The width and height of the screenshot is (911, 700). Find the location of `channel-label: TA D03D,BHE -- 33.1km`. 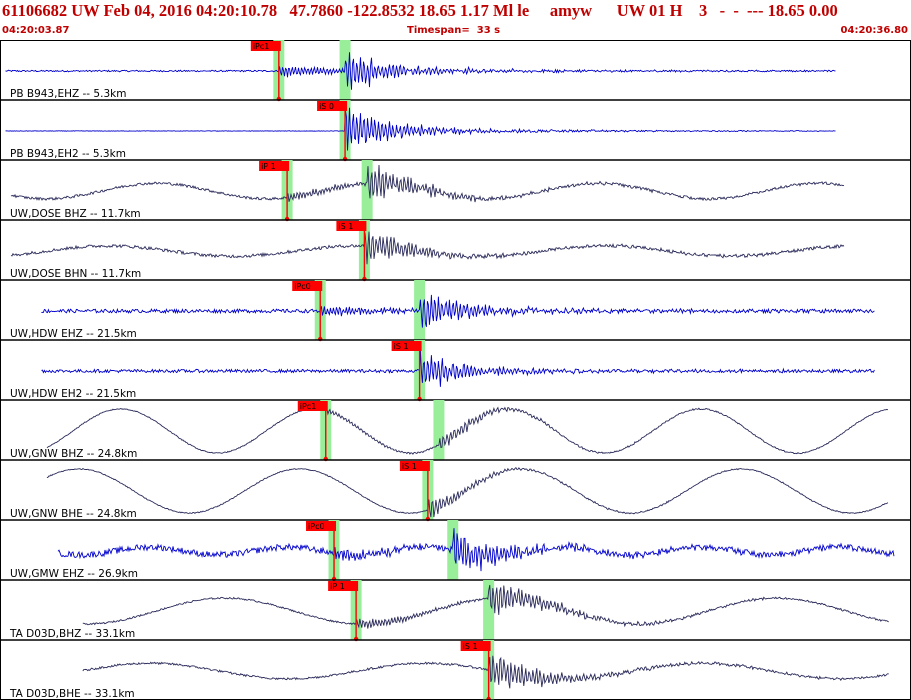

channel-label: TA D03D,BHE -- 33.1km is located at coordinates (72, 694).